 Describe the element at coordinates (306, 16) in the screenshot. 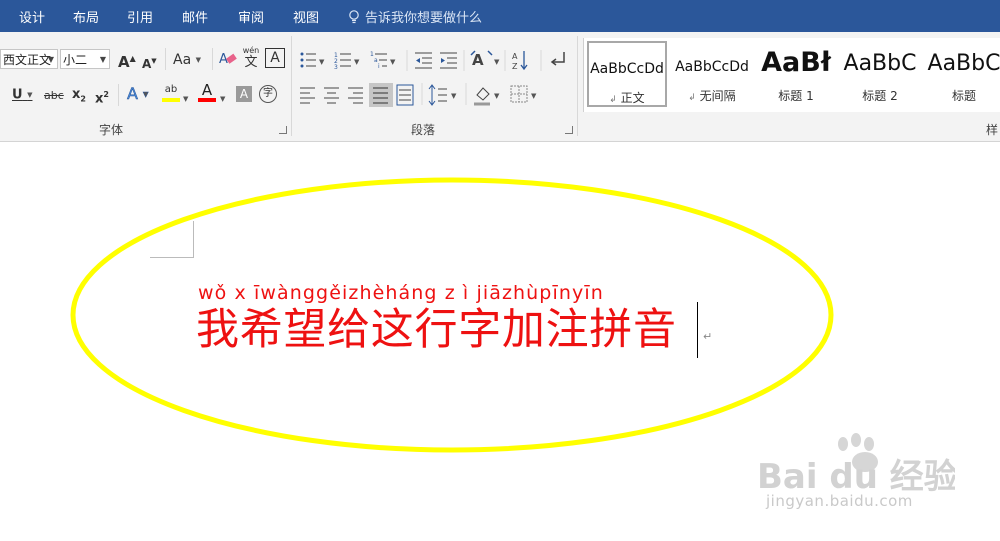

I see `tab-view: 视图` at that location.